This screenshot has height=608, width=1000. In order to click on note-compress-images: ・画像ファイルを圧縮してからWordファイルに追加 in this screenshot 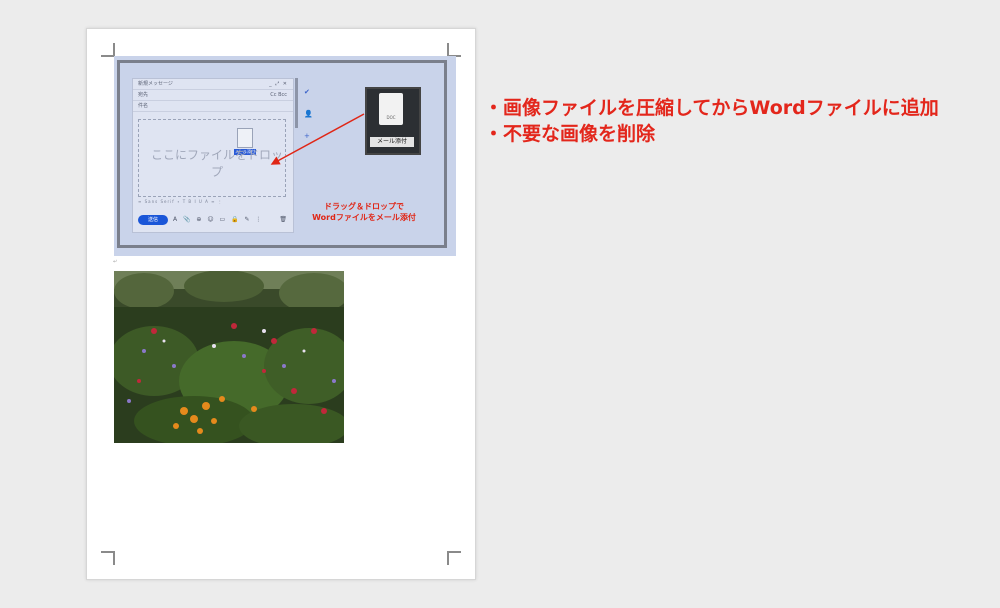, I will do `click(711, 108)`.